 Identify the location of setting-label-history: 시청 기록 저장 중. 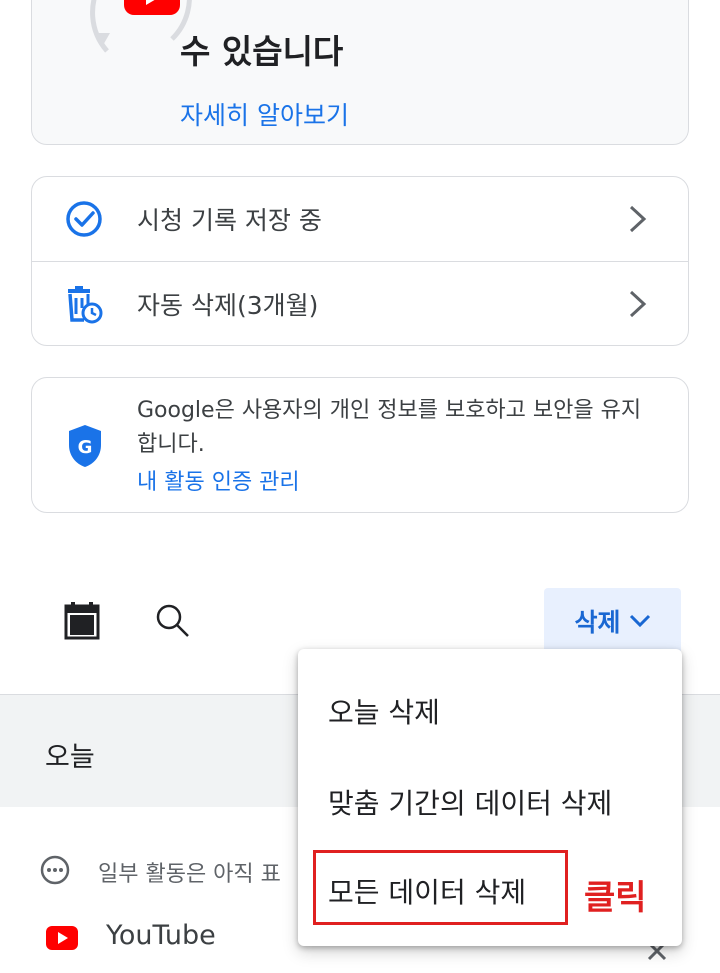
(229, 220).